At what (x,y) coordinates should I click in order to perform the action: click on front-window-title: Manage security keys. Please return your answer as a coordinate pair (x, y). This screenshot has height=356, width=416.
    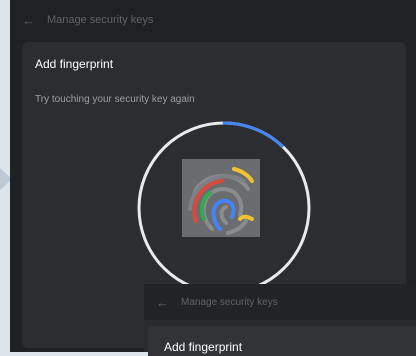
    Looking at the image, I should click on (229, 302).